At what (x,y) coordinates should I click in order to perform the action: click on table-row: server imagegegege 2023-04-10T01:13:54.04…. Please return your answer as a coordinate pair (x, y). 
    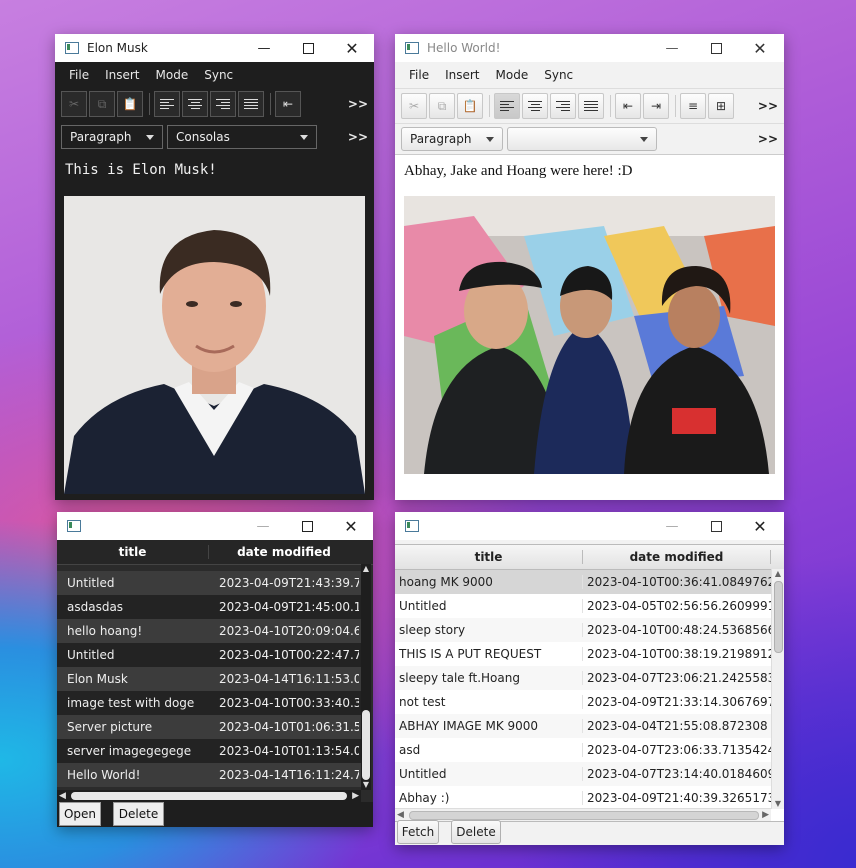
    Looking at the image, I should click on (209, 751).